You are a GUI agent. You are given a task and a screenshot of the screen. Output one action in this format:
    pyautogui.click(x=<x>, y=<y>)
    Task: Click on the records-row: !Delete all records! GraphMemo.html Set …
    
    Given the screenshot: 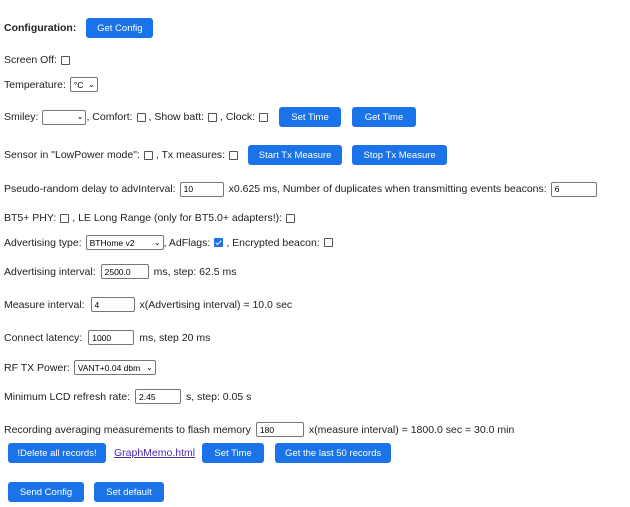 What is the action you would take?
    pyautogui.click(x=200, y=453)
    